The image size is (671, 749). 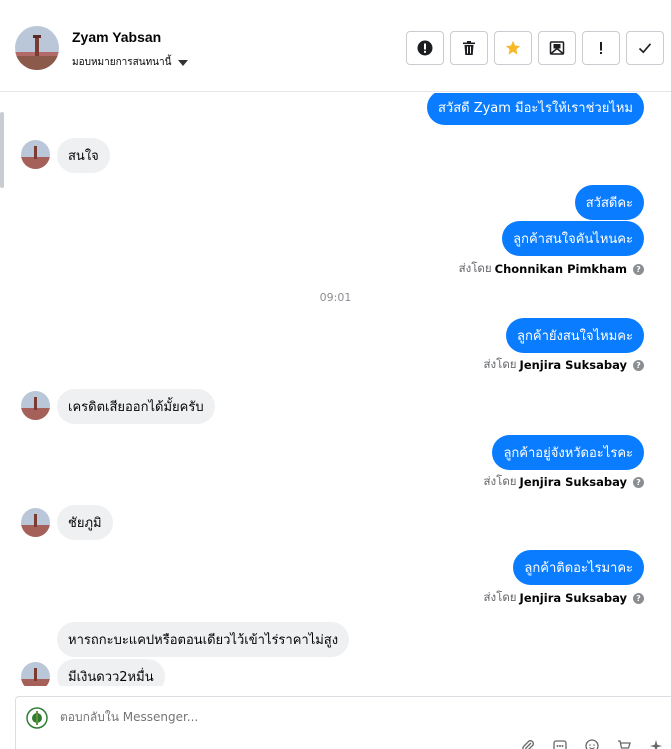 I want to click on mark-done-button, so click(x=645, y=48).